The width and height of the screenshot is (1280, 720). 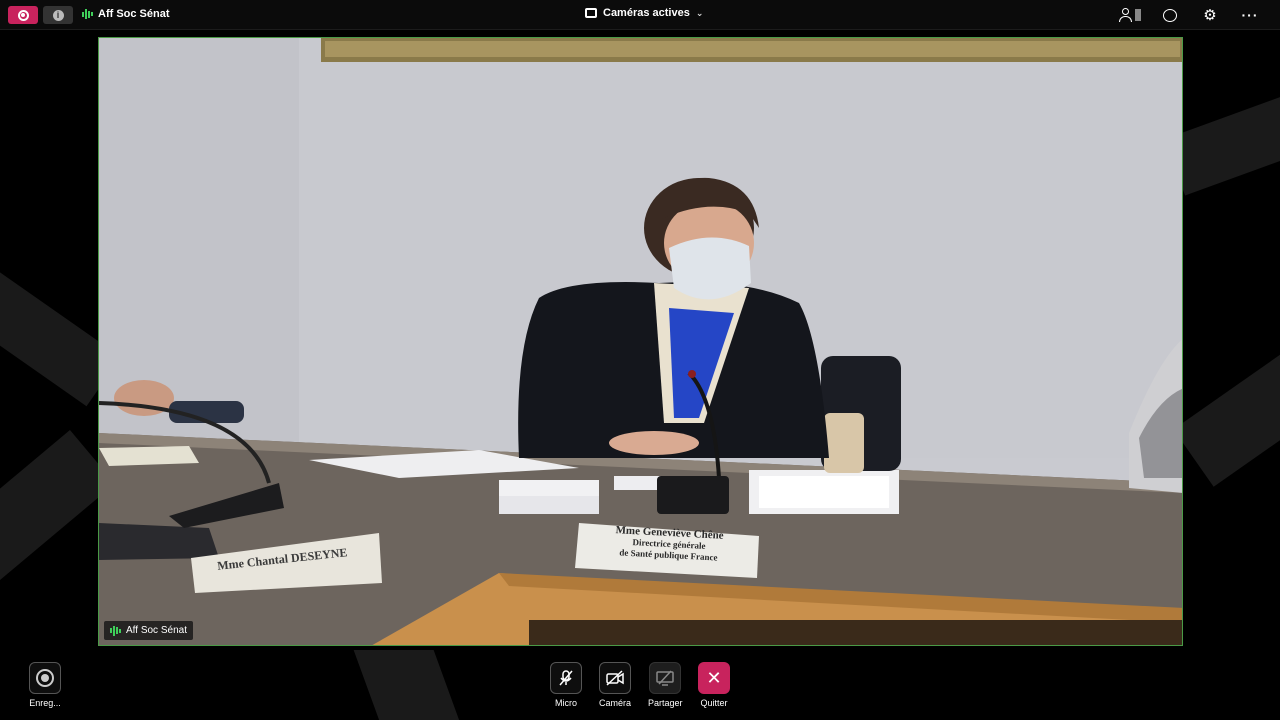 I want to click on participants-icon, so click(x=1126, y=15).